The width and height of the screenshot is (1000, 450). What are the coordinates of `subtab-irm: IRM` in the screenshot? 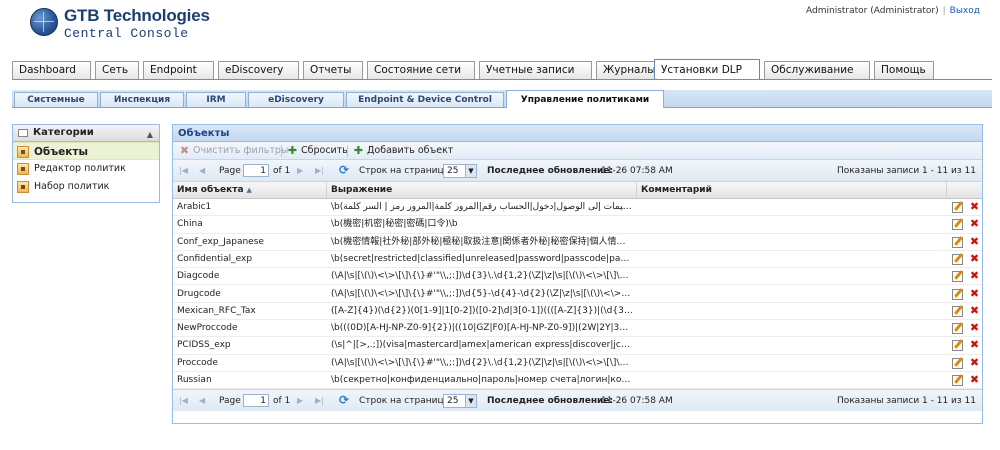 It's located at (216, 99).